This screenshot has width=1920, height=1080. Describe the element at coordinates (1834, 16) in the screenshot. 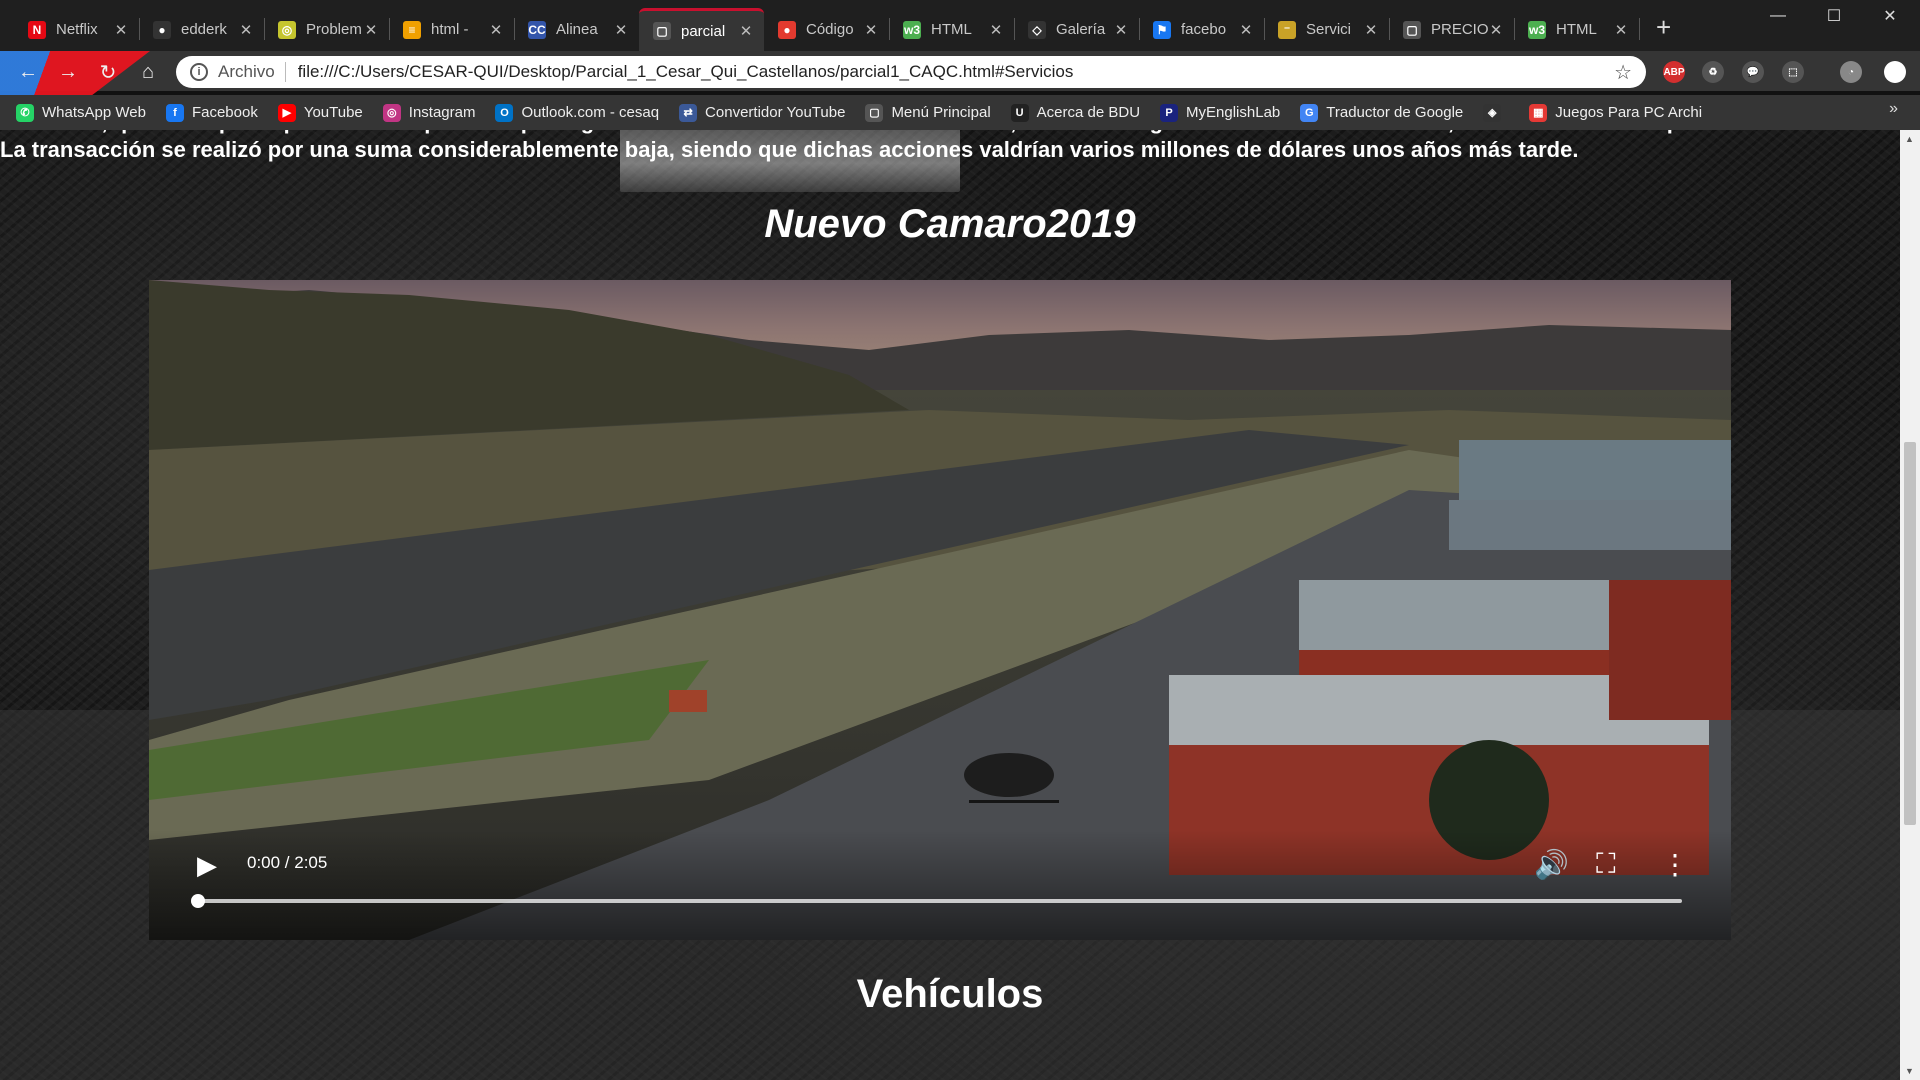

I see `maximize-button: ☐` at that location.